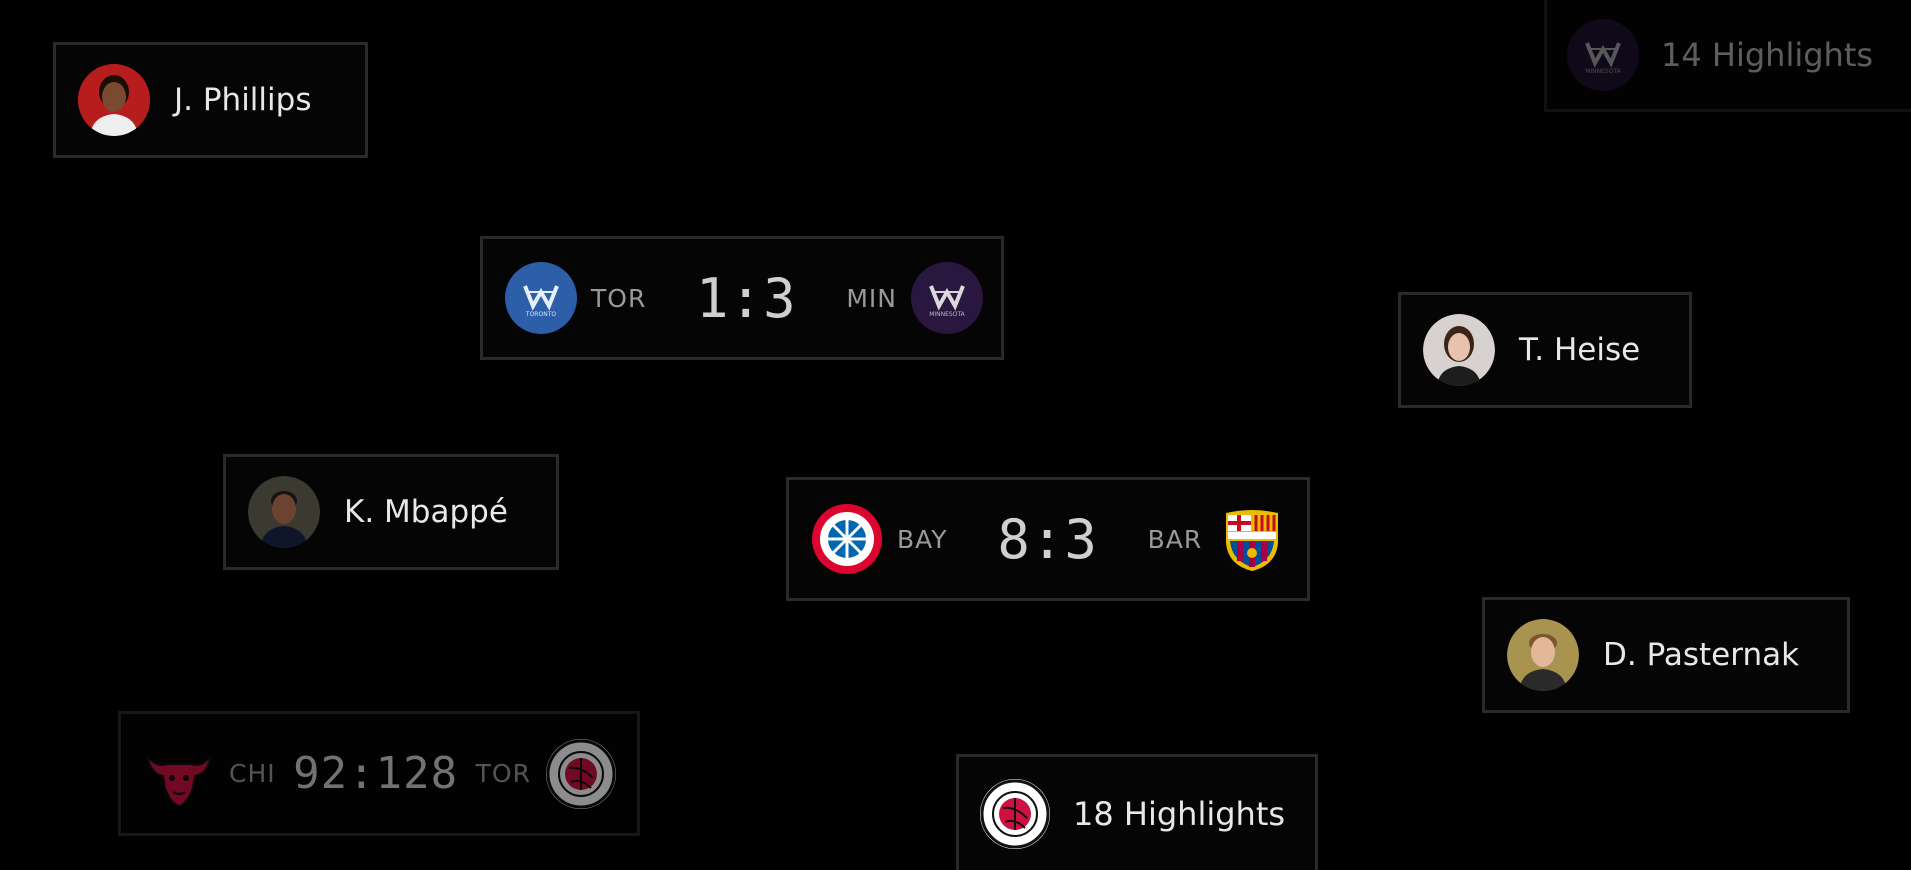 The image size is (1911, 870). I want to click on home-team-abbr: CHI, so click(252, 773).